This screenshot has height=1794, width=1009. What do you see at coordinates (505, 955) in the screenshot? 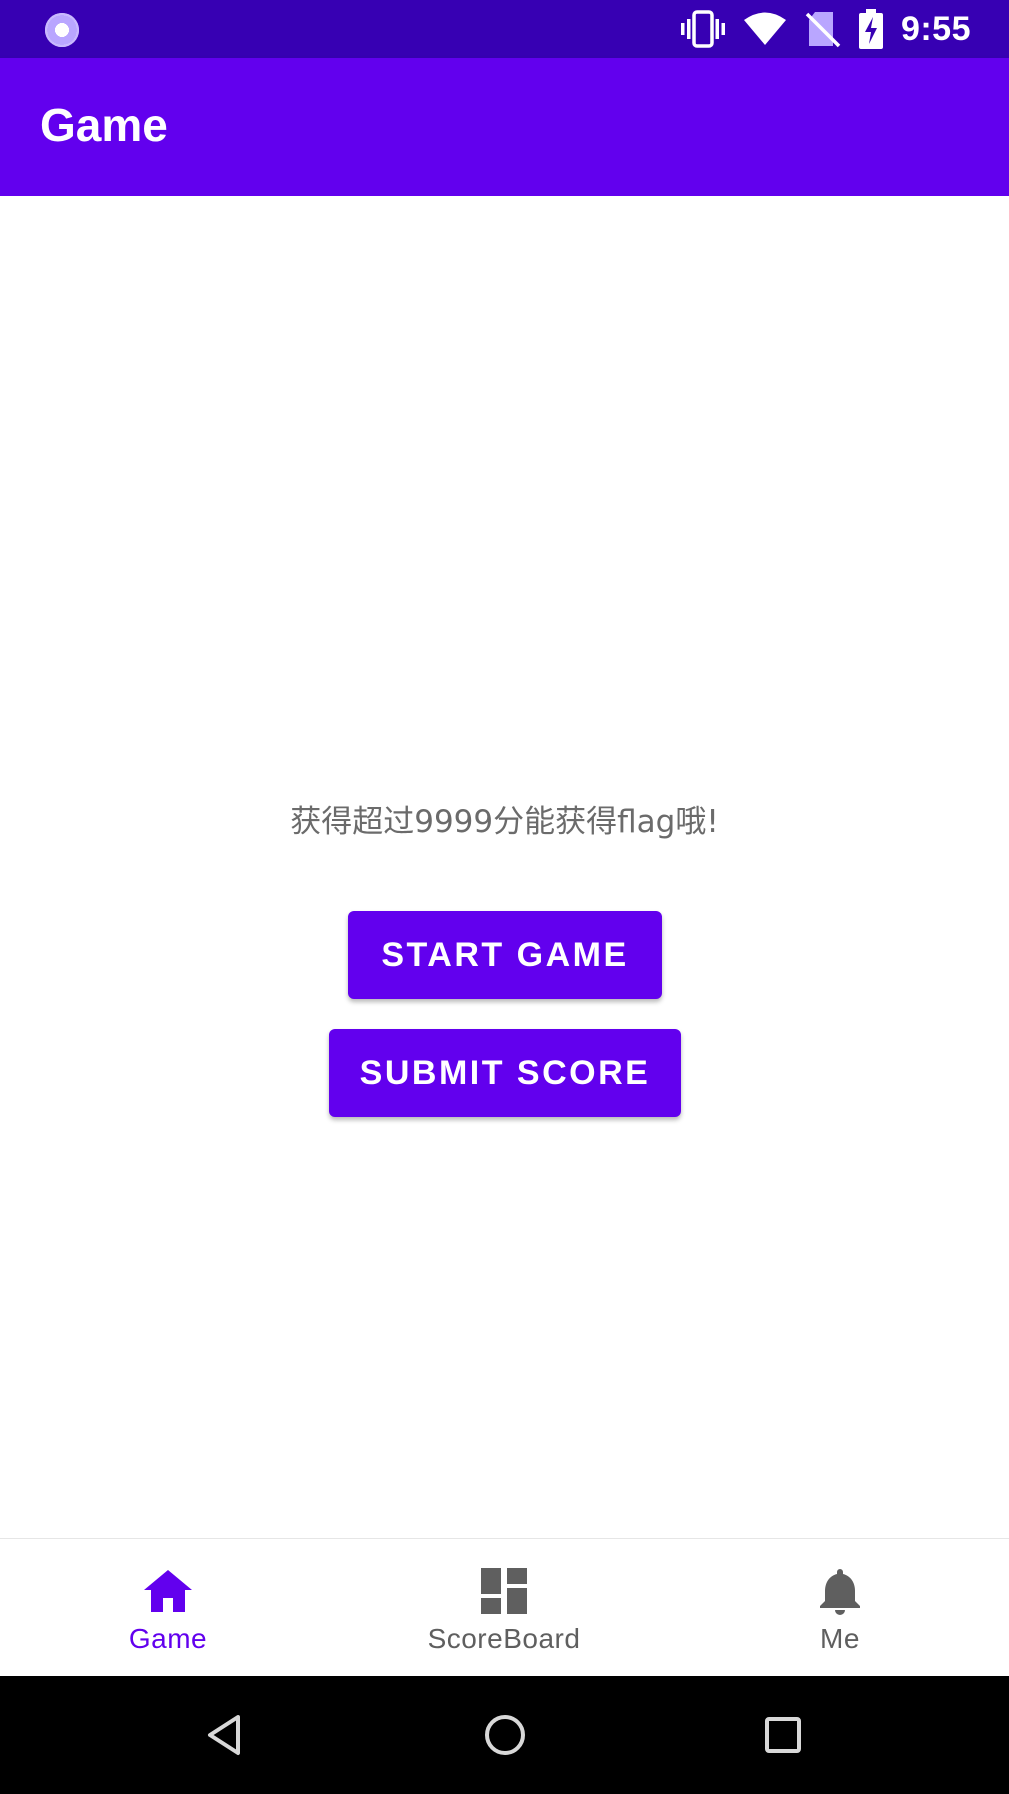
I see `start-game-button: START GAME` at bounding box center [505, 955].